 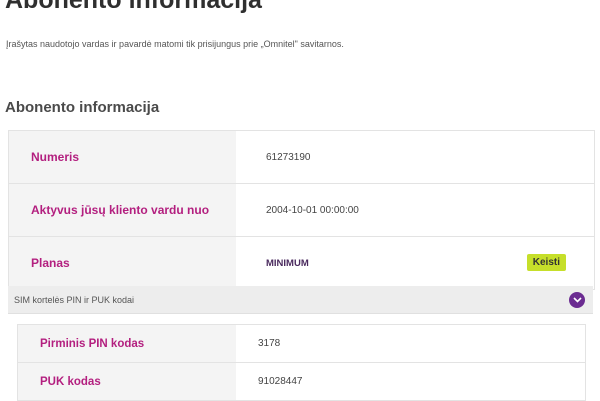 I want to click on change-plan-button: Keisti, so click(x=546, y=262).